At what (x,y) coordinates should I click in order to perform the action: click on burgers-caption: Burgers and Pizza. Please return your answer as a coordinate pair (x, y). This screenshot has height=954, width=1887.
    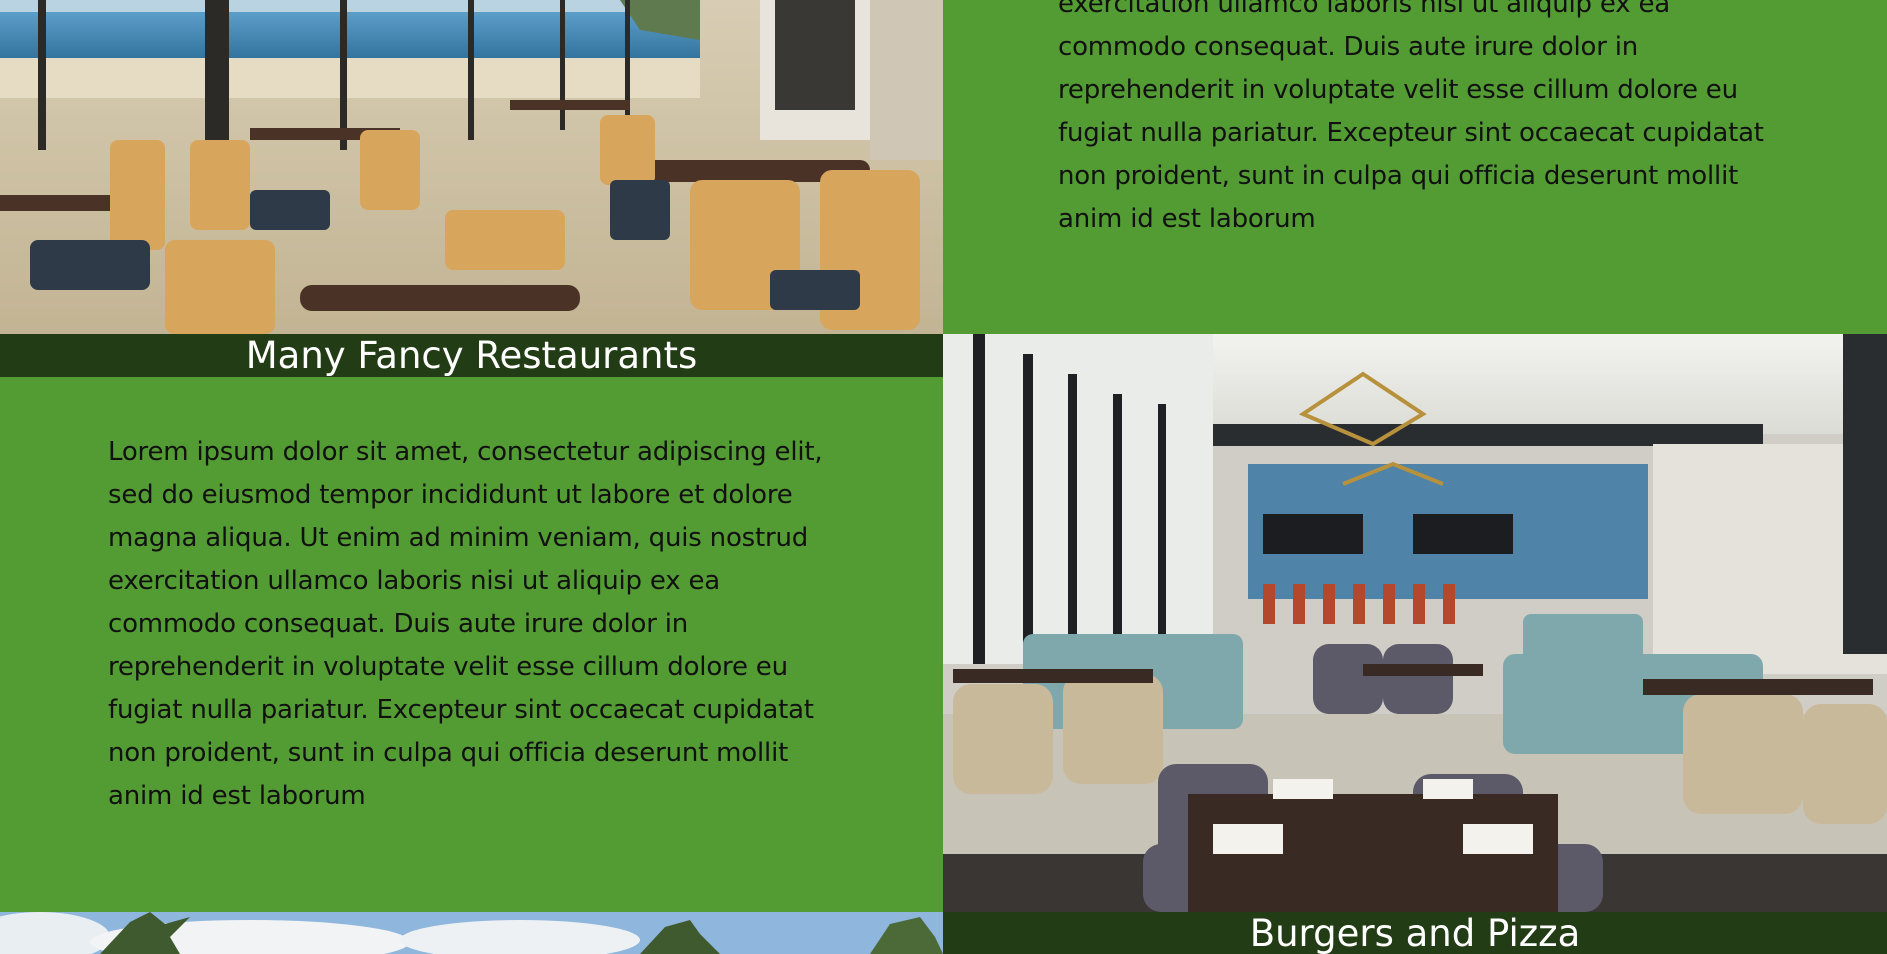
    Looking at the image, I should click on (1415, 933).